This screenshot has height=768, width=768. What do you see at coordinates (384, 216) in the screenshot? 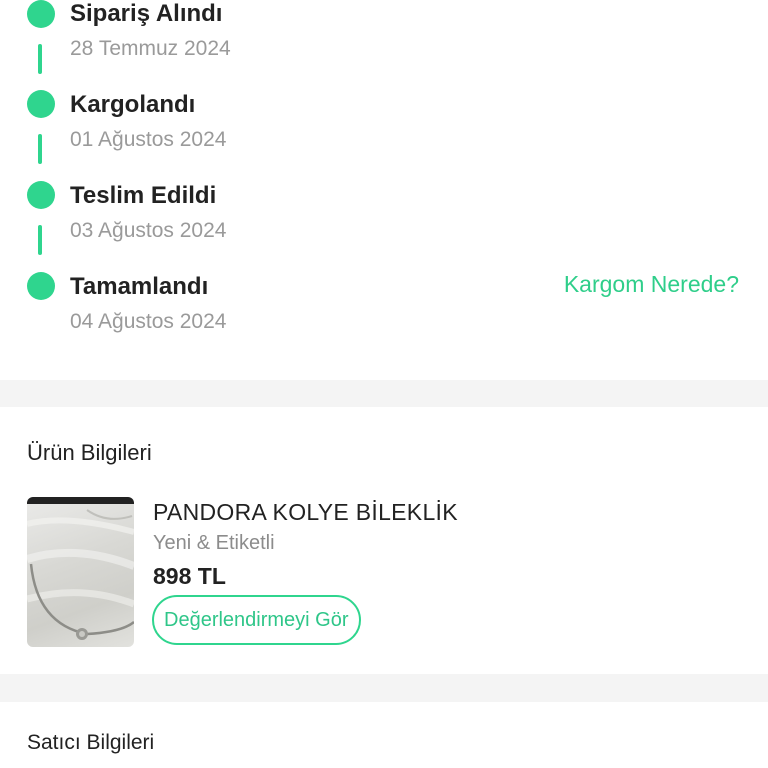
I see `timeline-step-delivered: Teslim Edildi 03 Ağustos 2024` at bounding box center [384, 216].